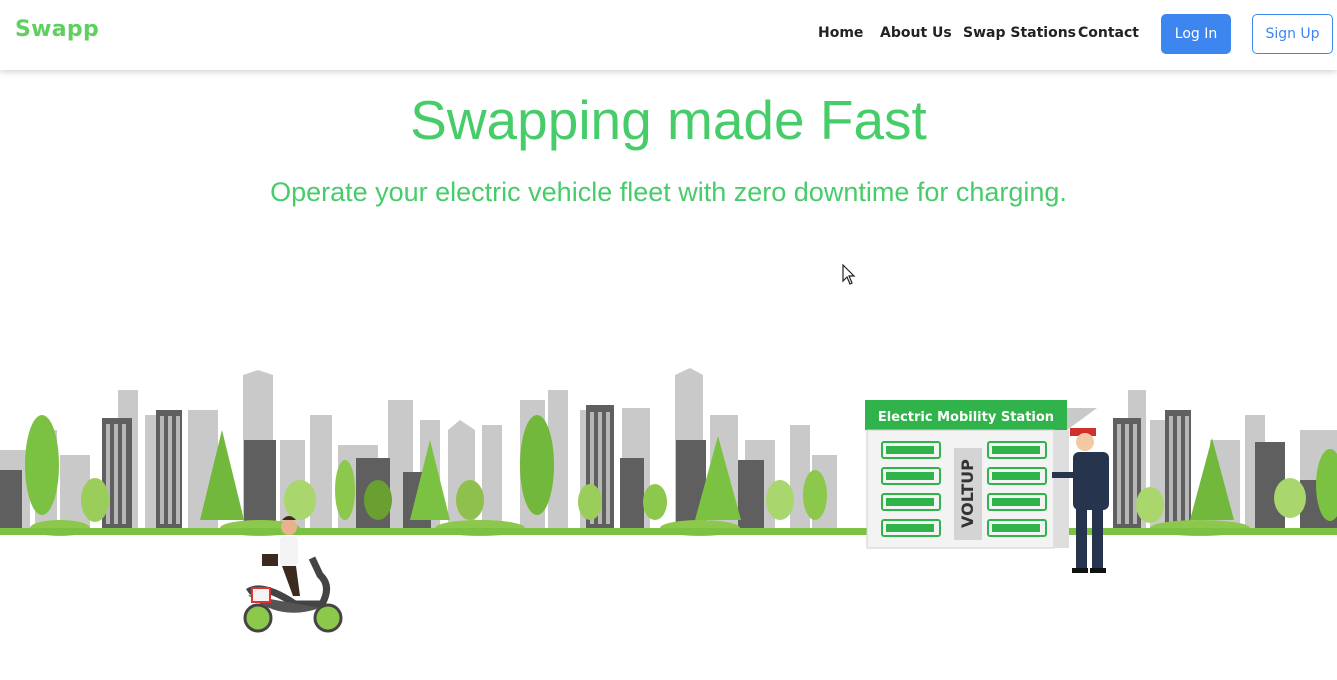  What do you see at coordinates (840, 33) in the screenshot?
I see `nav-link-home: Home` at bounding box center [840, 33].